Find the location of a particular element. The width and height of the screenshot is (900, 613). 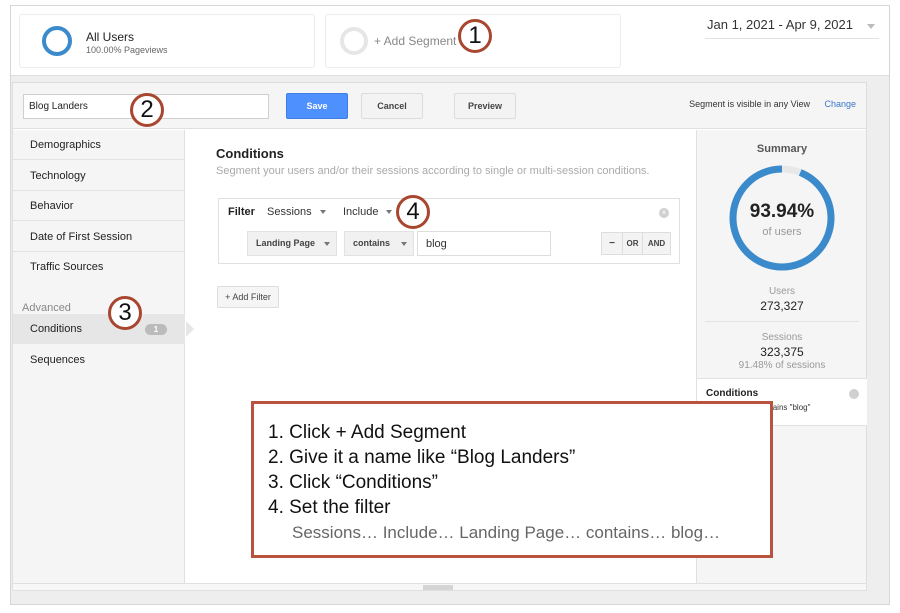

add-segment-label: + Add Segment is located at coordinates (415, 41).